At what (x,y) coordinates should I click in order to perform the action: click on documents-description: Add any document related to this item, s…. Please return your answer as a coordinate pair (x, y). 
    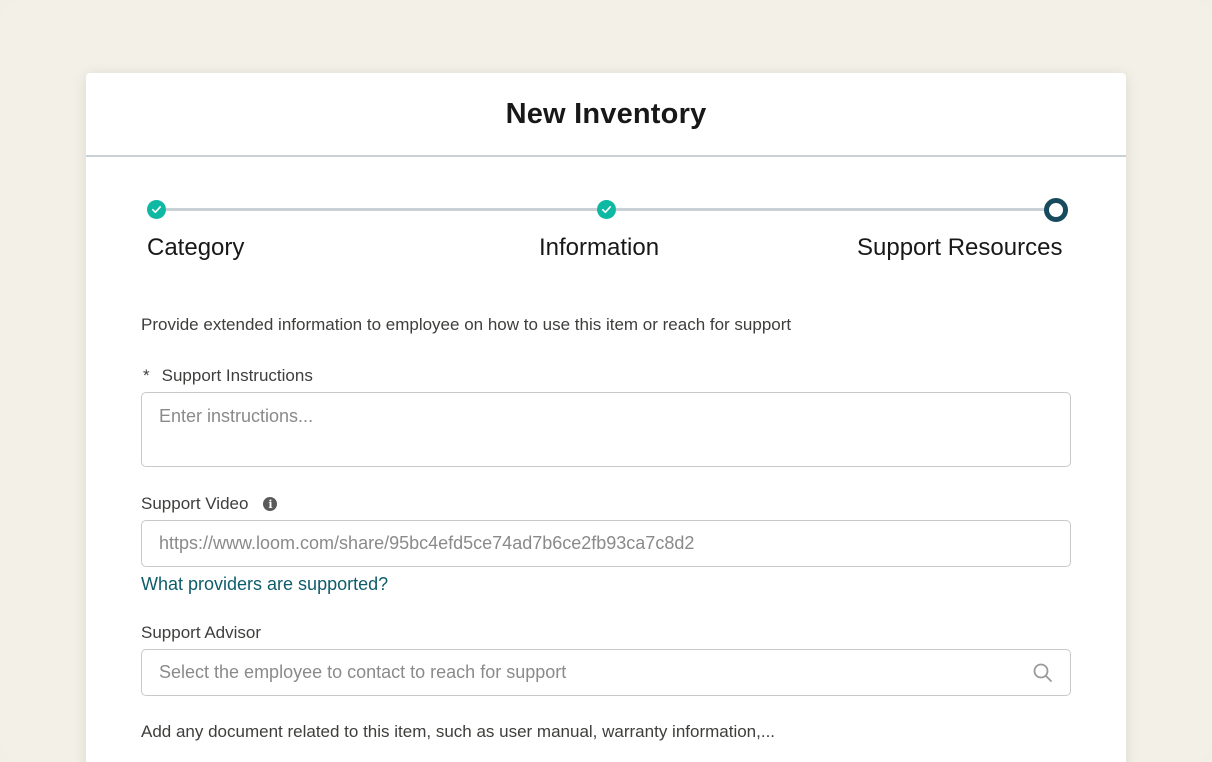
    Looking at the image, I should click on (458, 731).